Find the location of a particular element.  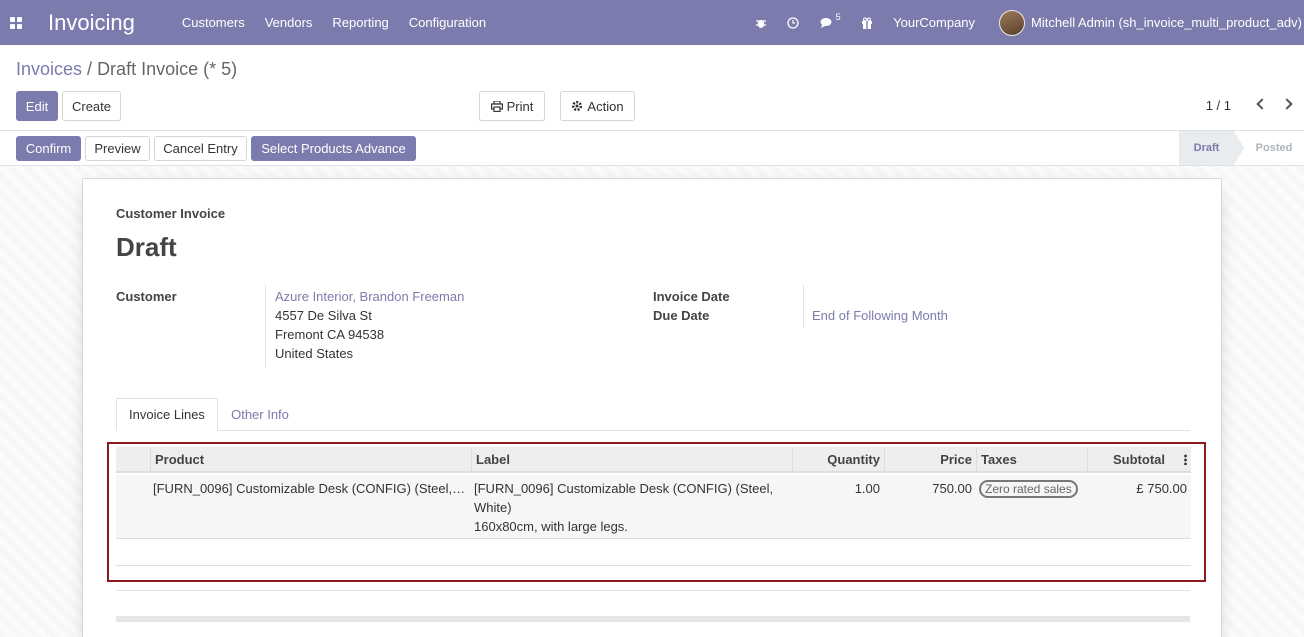

company-switcher: YourCompany is located at coordinates (934, 22).